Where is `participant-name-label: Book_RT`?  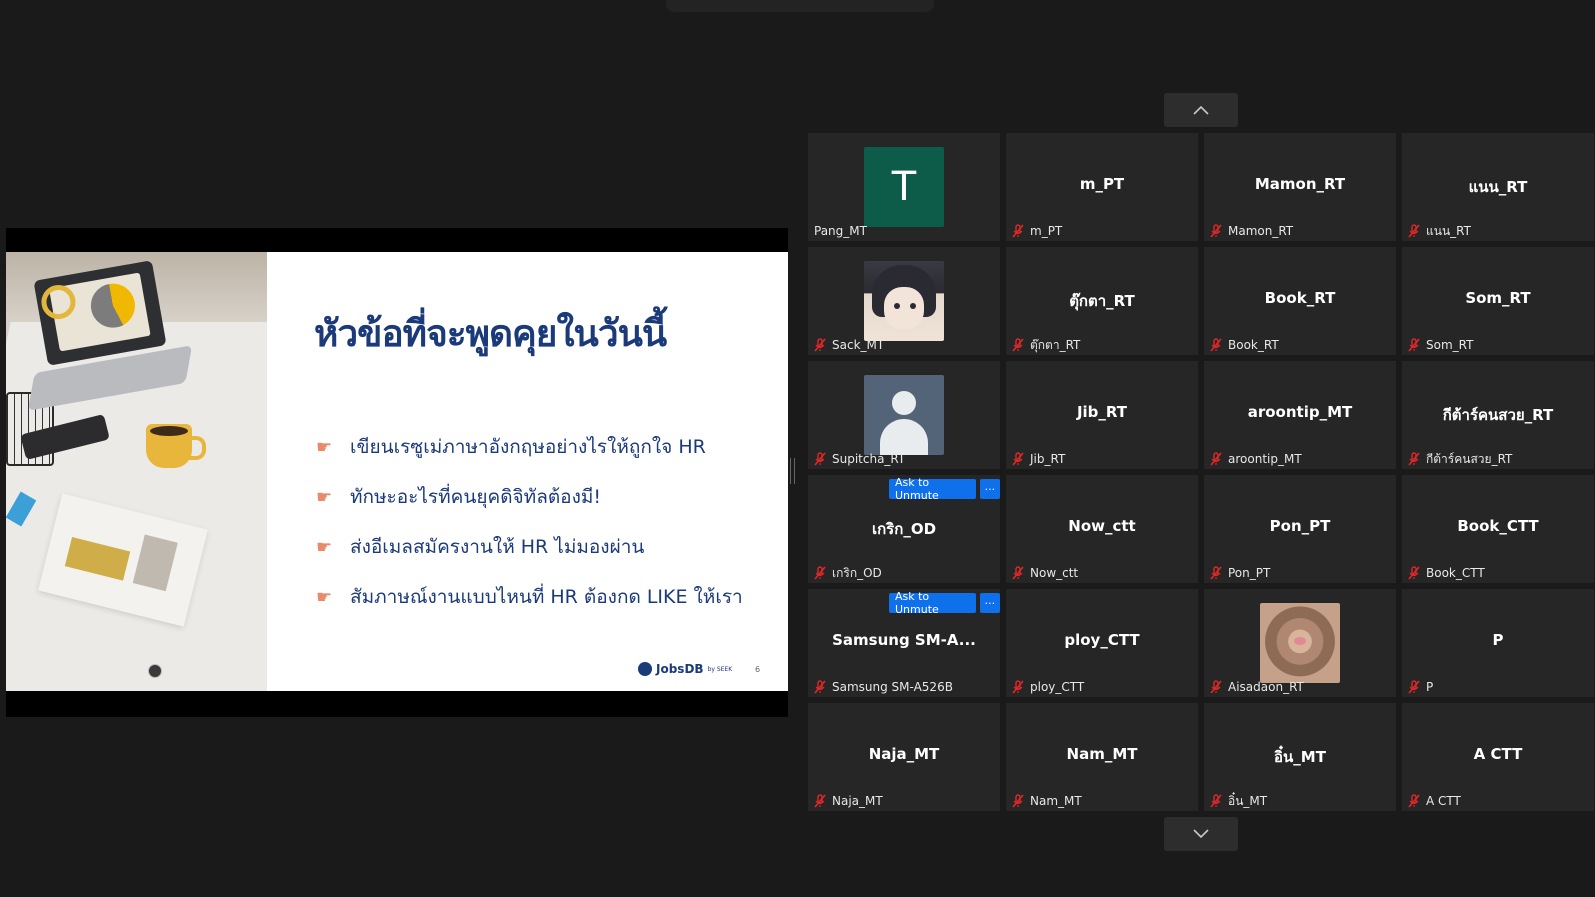
participant-name-label: Book_RT is located at coordinates (1244, 345).